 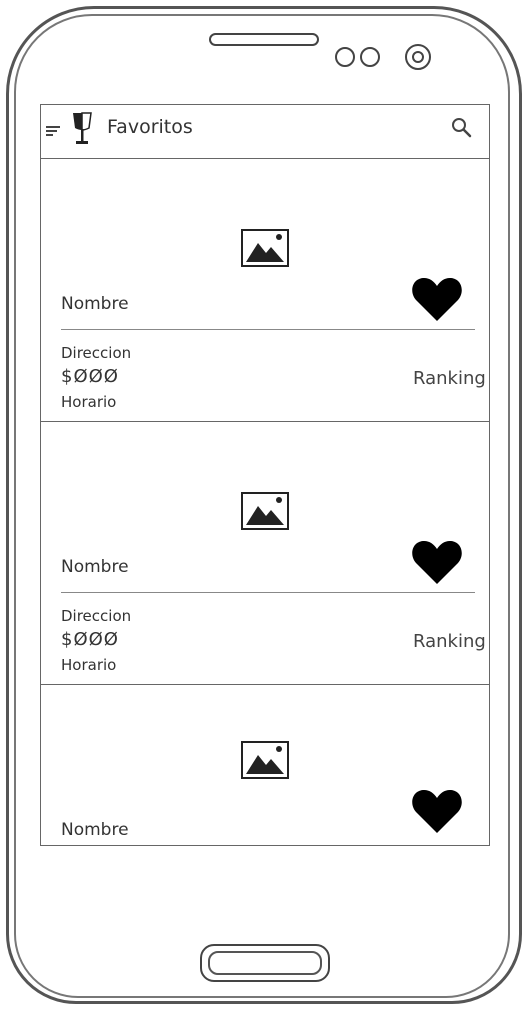 What do you see at coordinates (265, 132) in the screenshot?
I see `top-app-bar: Favoritos` at bounding box center [265, 132].